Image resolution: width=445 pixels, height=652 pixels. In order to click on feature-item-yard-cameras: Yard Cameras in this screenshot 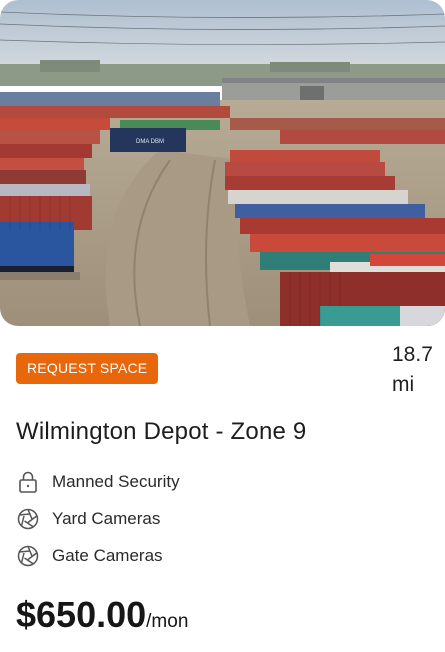, I will do `click(98, 518)`.